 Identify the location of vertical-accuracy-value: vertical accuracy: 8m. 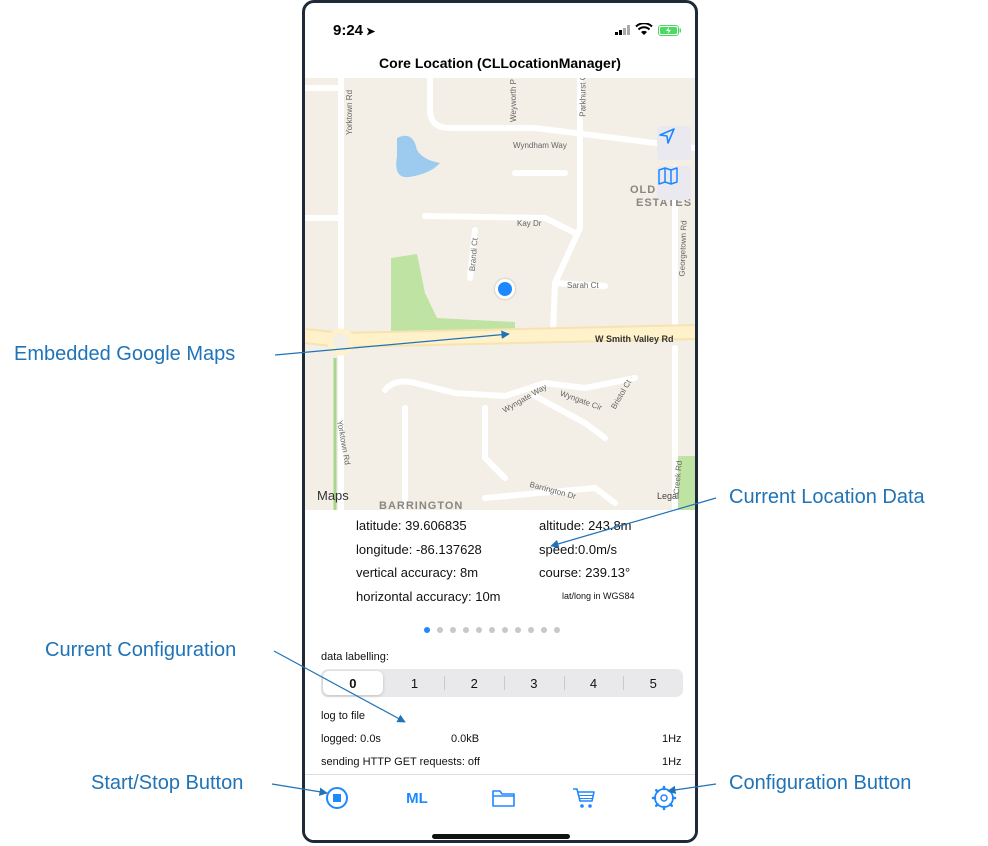
(417, 572).